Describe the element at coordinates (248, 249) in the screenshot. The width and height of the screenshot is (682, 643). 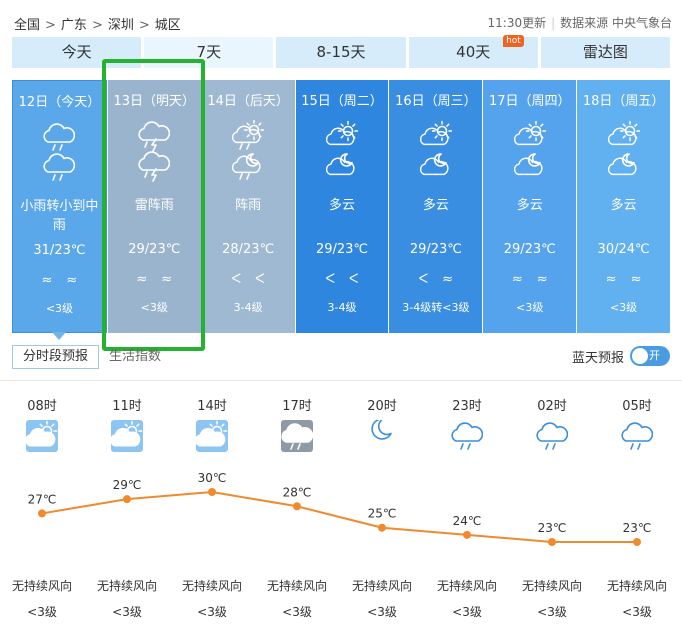
I see `day-temperature: 28/23℃` at that location.